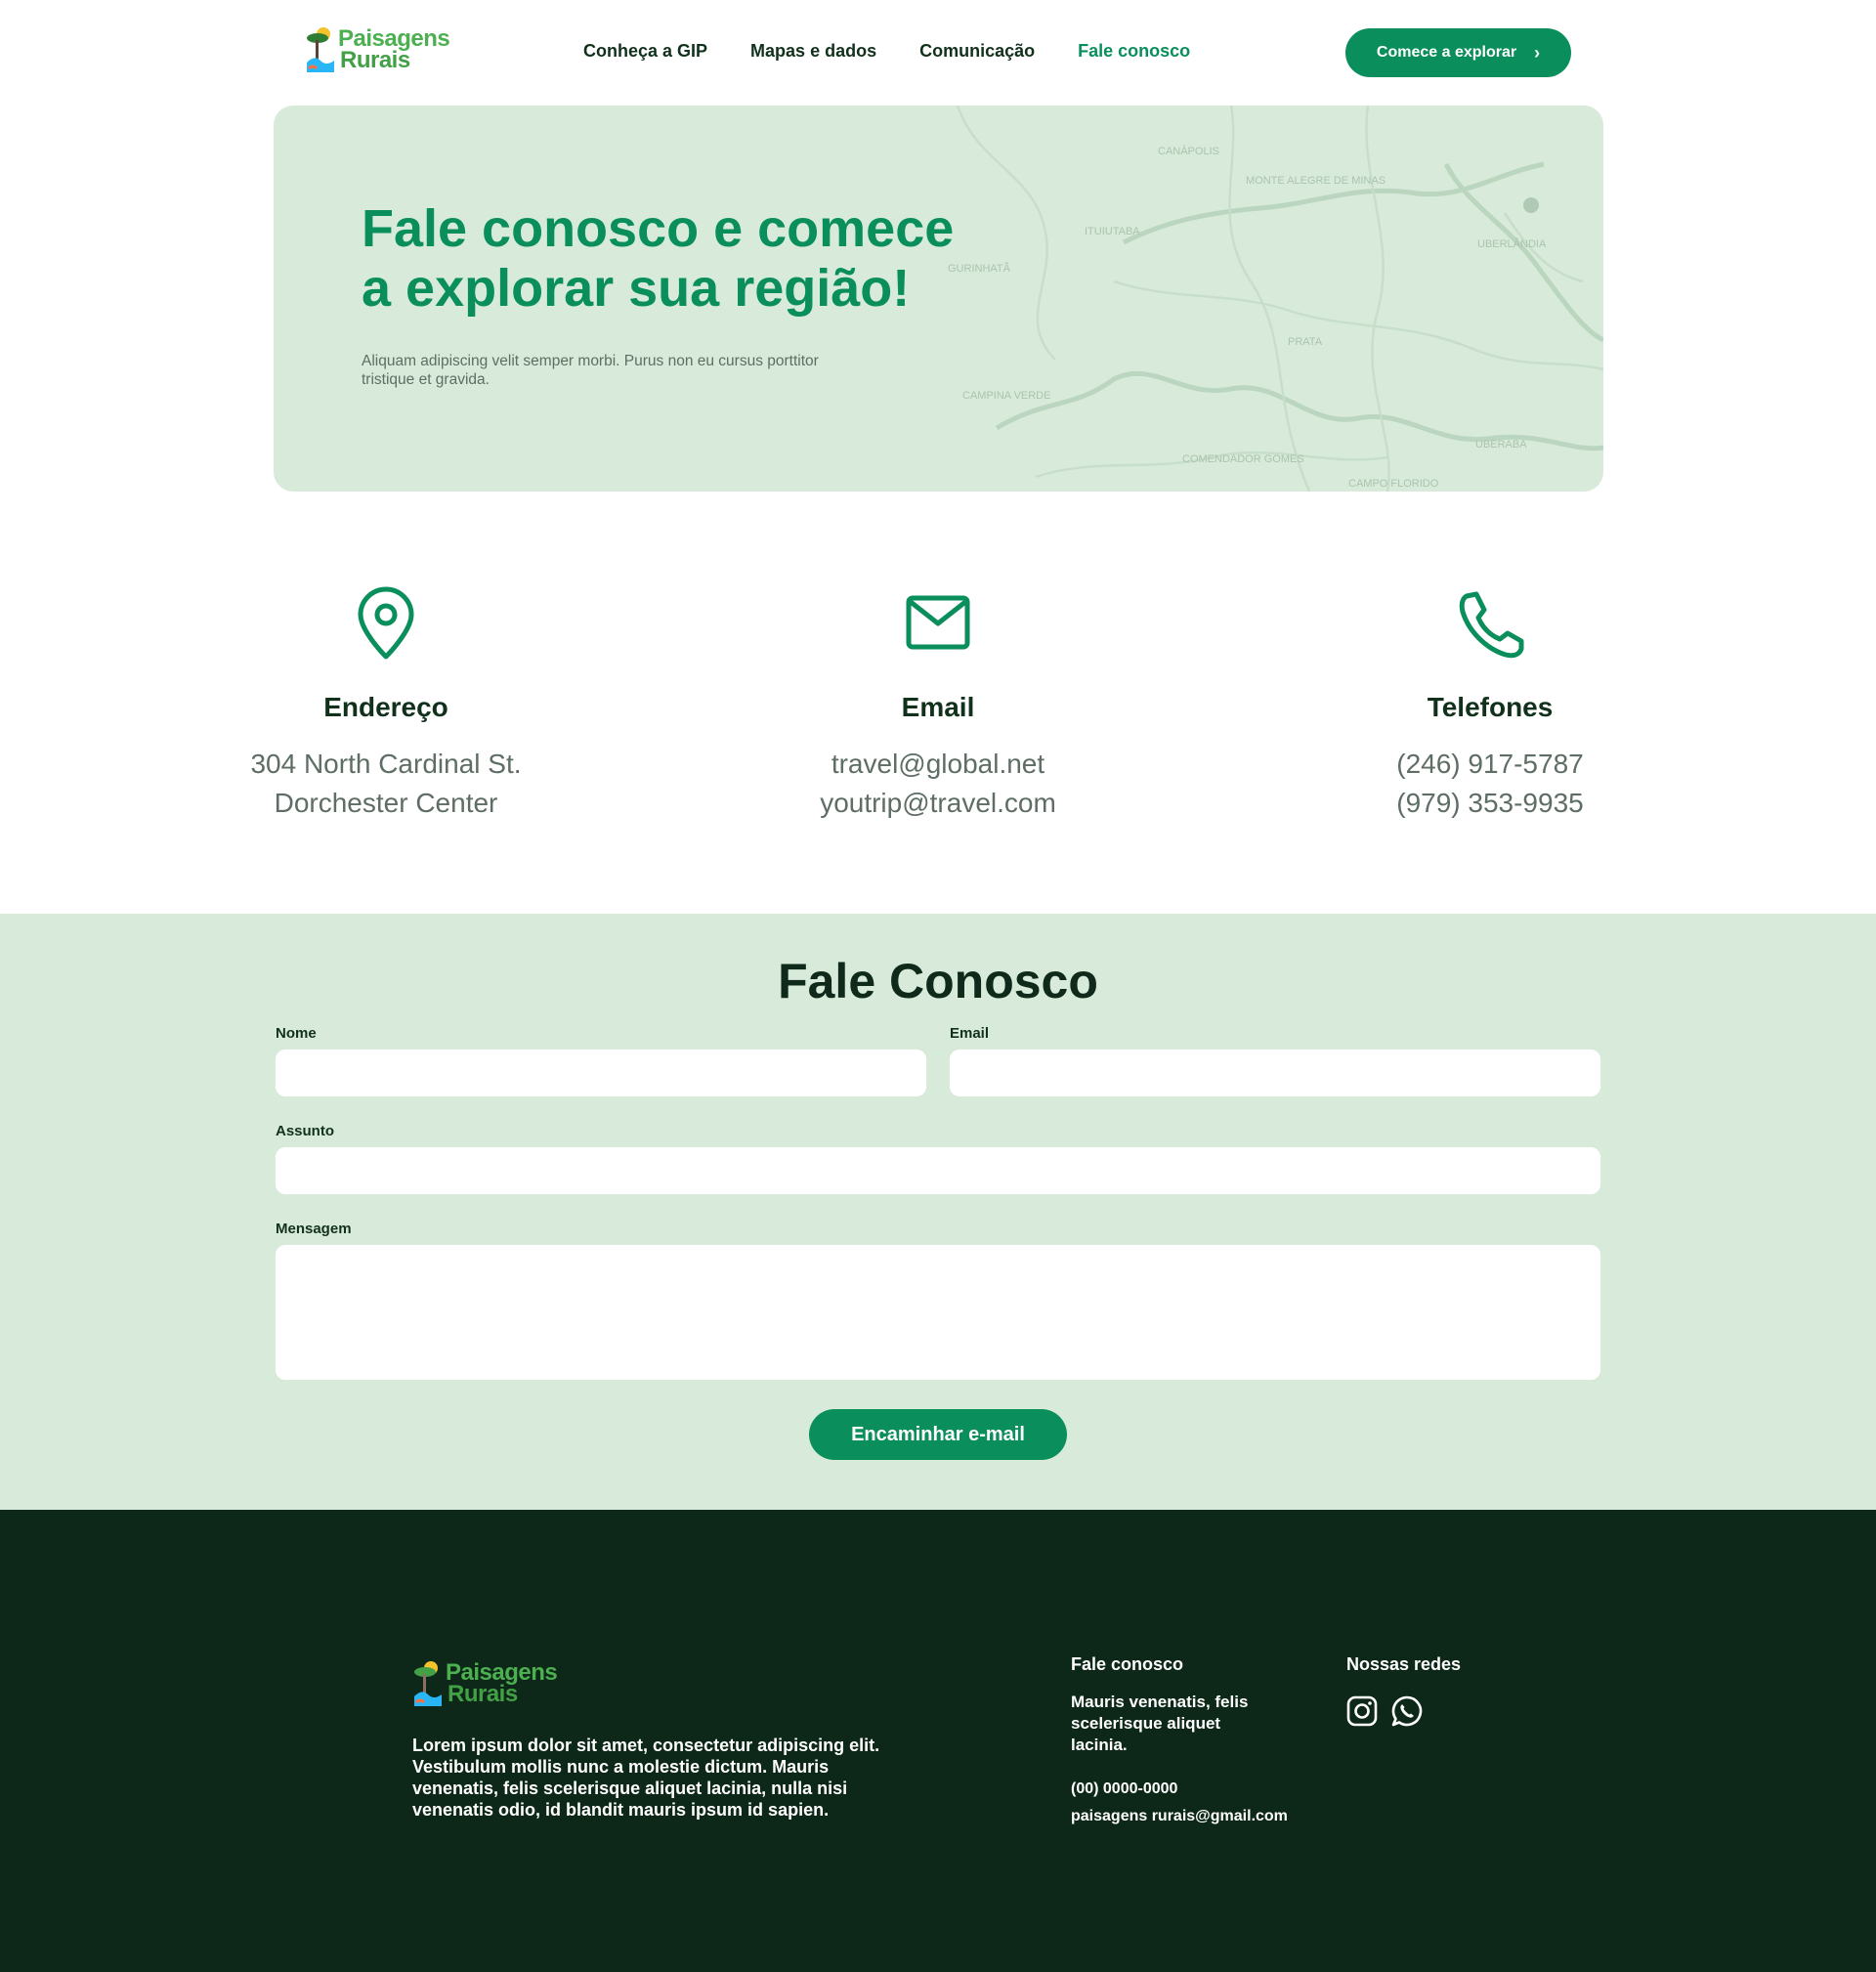  What do you see at coordinates (938, 803) in the screenshot?
I see `info-email-line2: youtrip@travel.com` at bounding box center [938, 803].